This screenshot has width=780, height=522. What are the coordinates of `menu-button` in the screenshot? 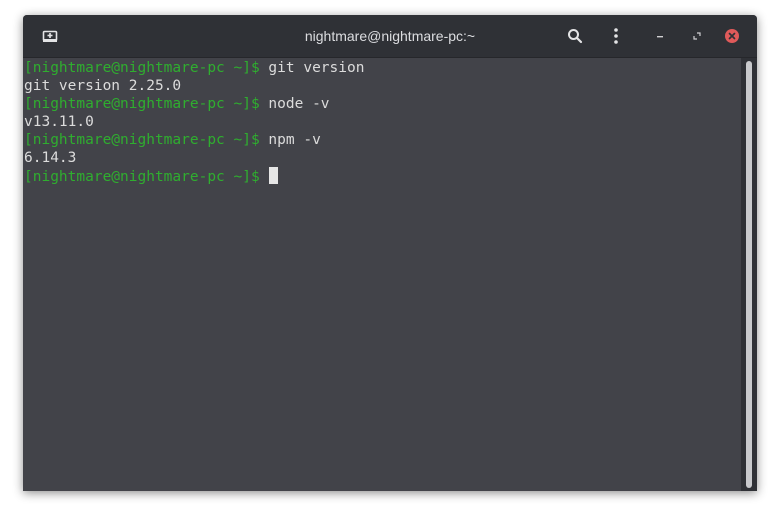 It's located at (616, 36).